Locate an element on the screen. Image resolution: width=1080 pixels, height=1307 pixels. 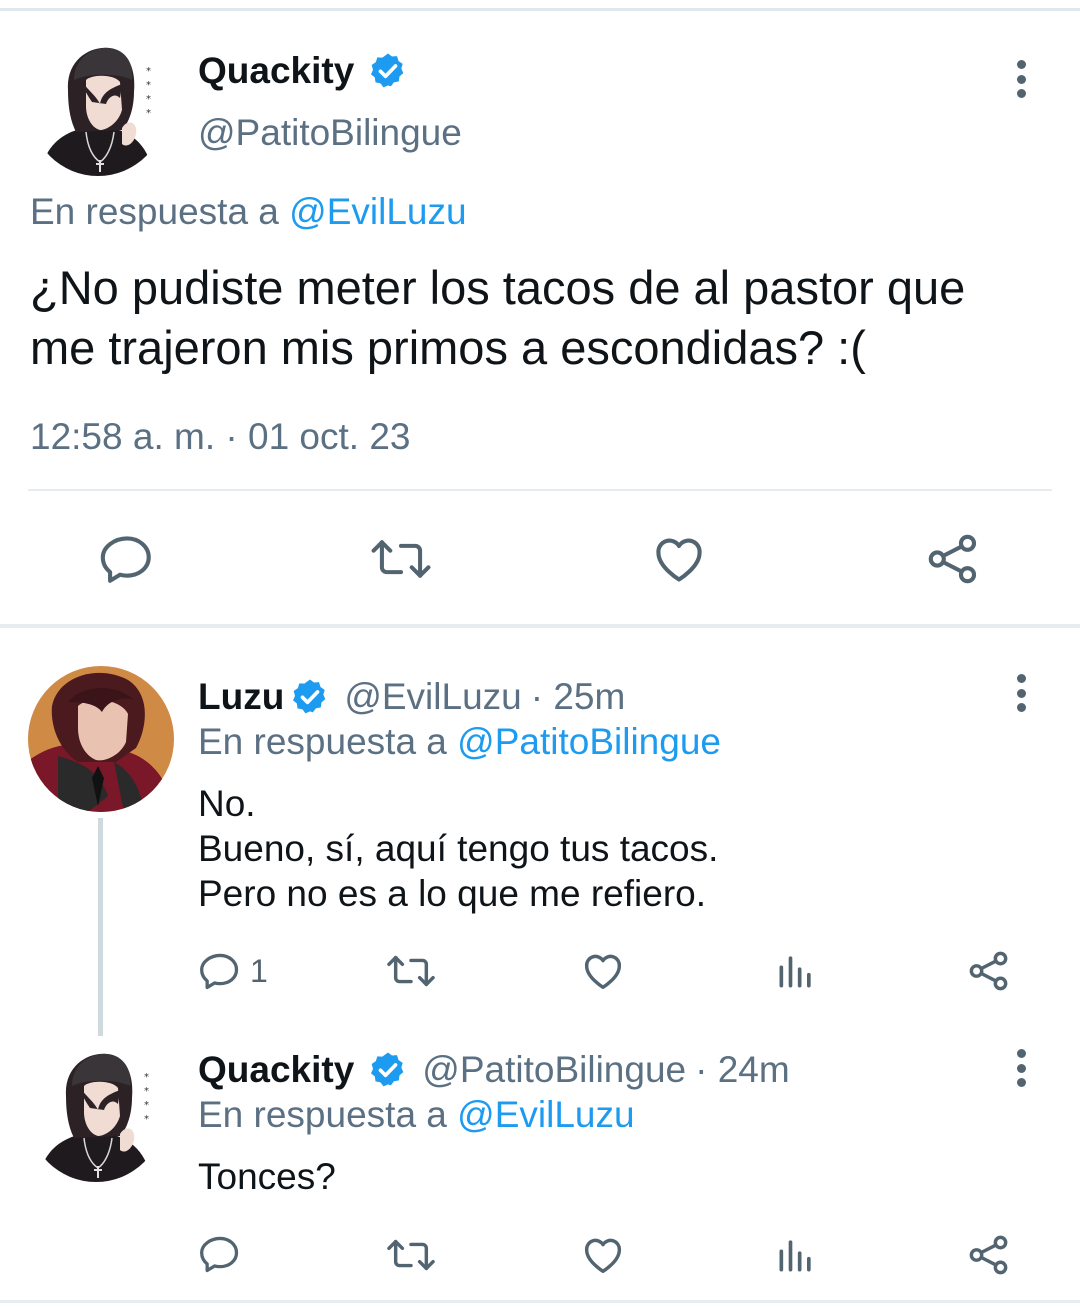
avatar-luzu is located at coordinates (101, 739).